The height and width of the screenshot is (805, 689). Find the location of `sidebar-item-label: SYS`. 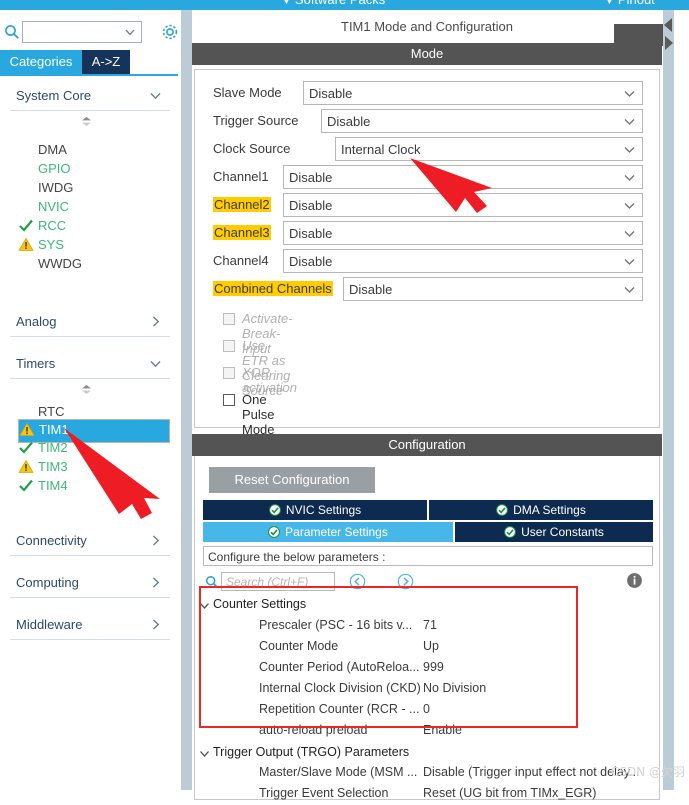

sidebar-item-label: SYS is located at coordinates (51, 244).